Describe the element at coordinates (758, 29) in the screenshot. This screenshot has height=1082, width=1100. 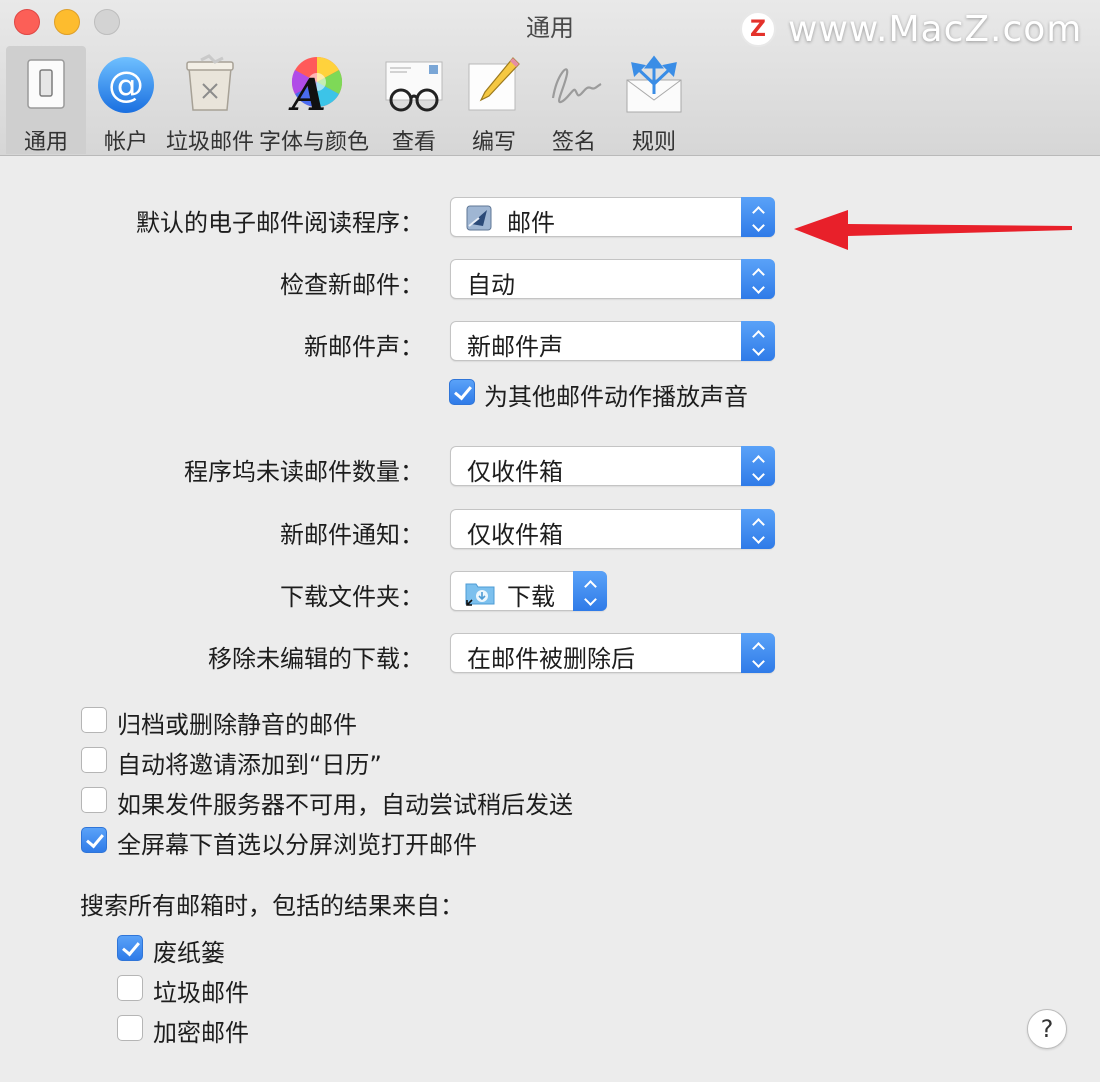
I see `watermark-logo-icon: Z` at that location.